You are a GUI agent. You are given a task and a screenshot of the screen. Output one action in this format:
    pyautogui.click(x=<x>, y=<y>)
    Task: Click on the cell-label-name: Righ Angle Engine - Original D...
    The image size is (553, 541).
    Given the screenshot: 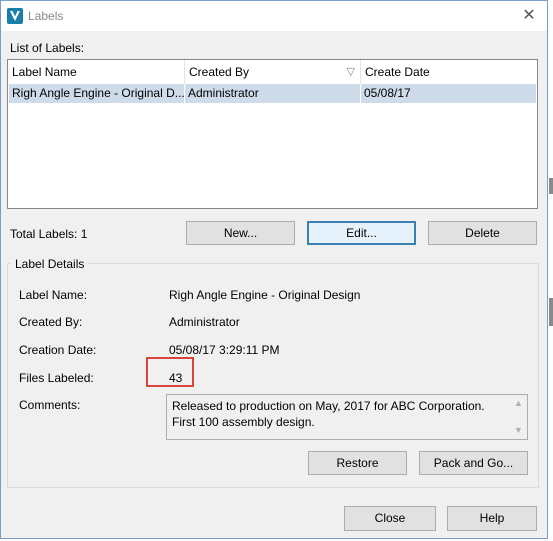 What is the action you would take?
    pyautogui.click(x=97, y=93)
    